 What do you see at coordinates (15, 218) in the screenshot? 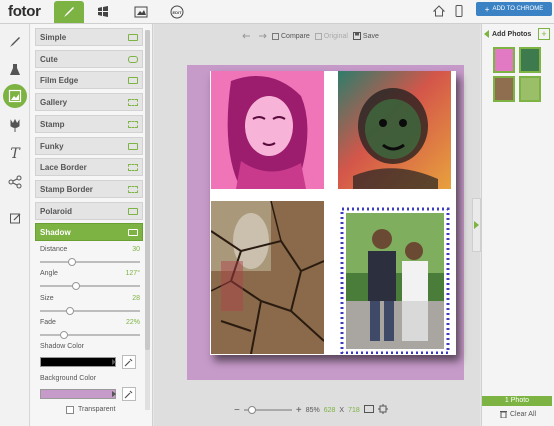
I see `rail-item-notes` at bounding box center [15, 218].